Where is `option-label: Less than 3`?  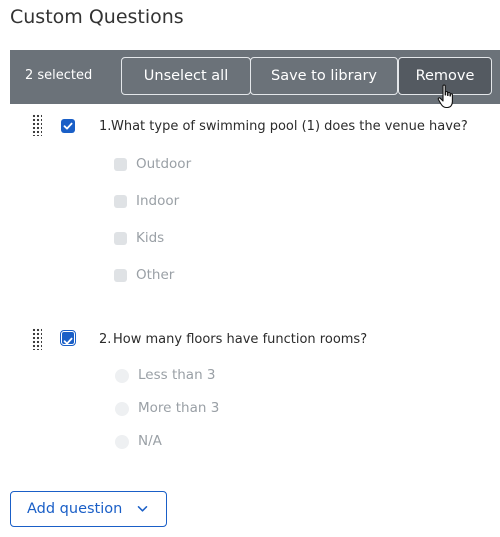
option-label: Less than 3 is located at coordinates (177, 375).